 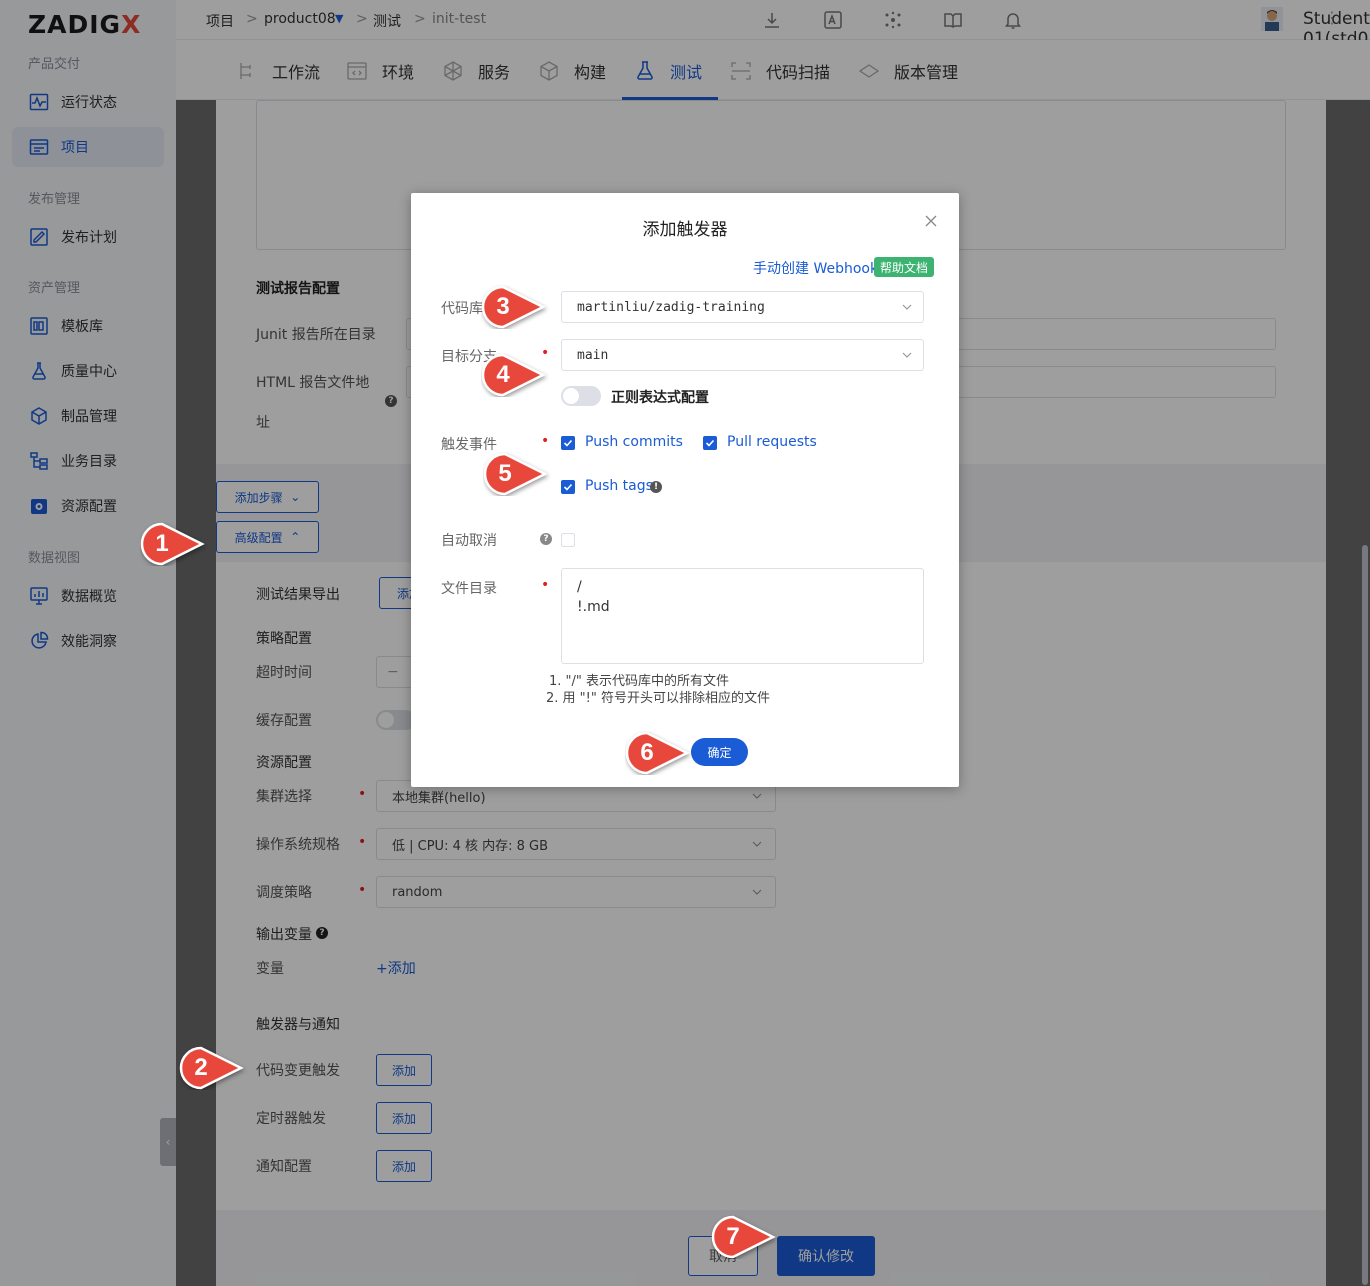 I want to click on files-label: 文件目录, so click(x=469, y=589).